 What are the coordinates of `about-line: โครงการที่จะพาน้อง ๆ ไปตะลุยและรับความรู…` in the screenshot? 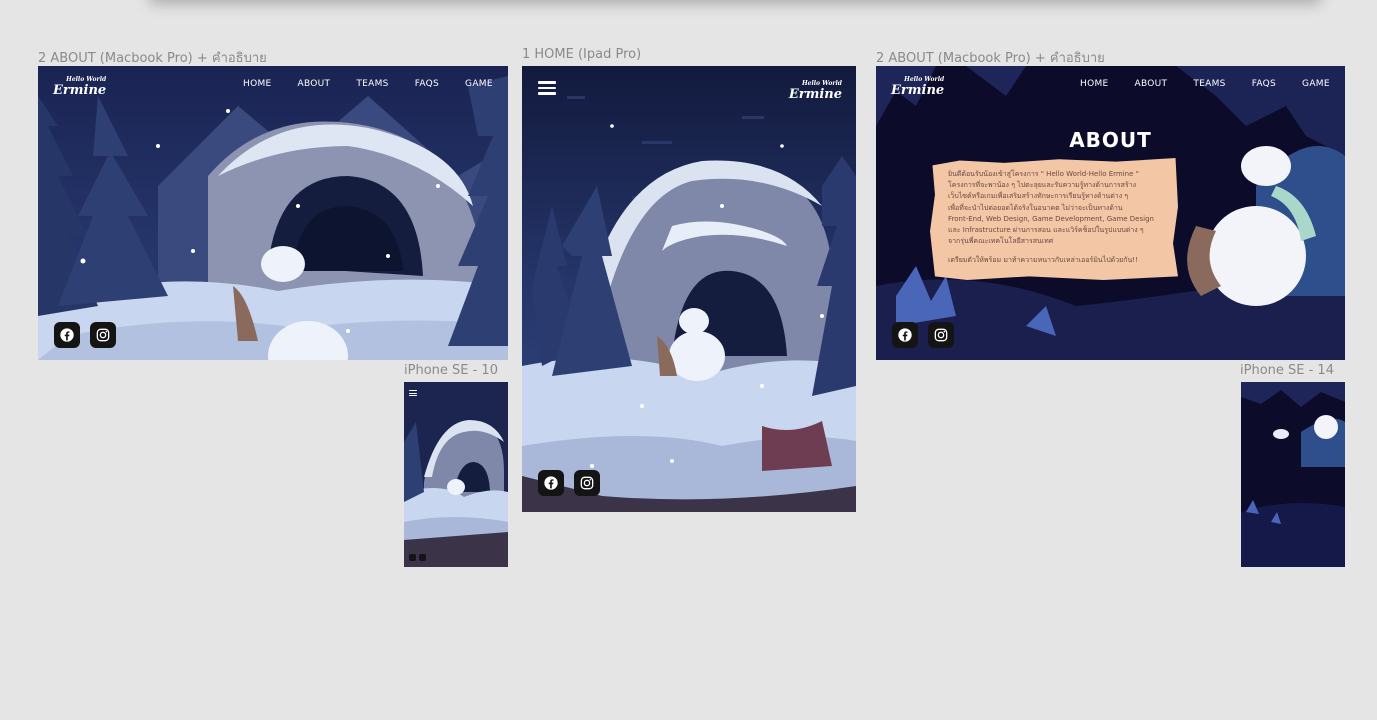 It's located at (1042, 185).